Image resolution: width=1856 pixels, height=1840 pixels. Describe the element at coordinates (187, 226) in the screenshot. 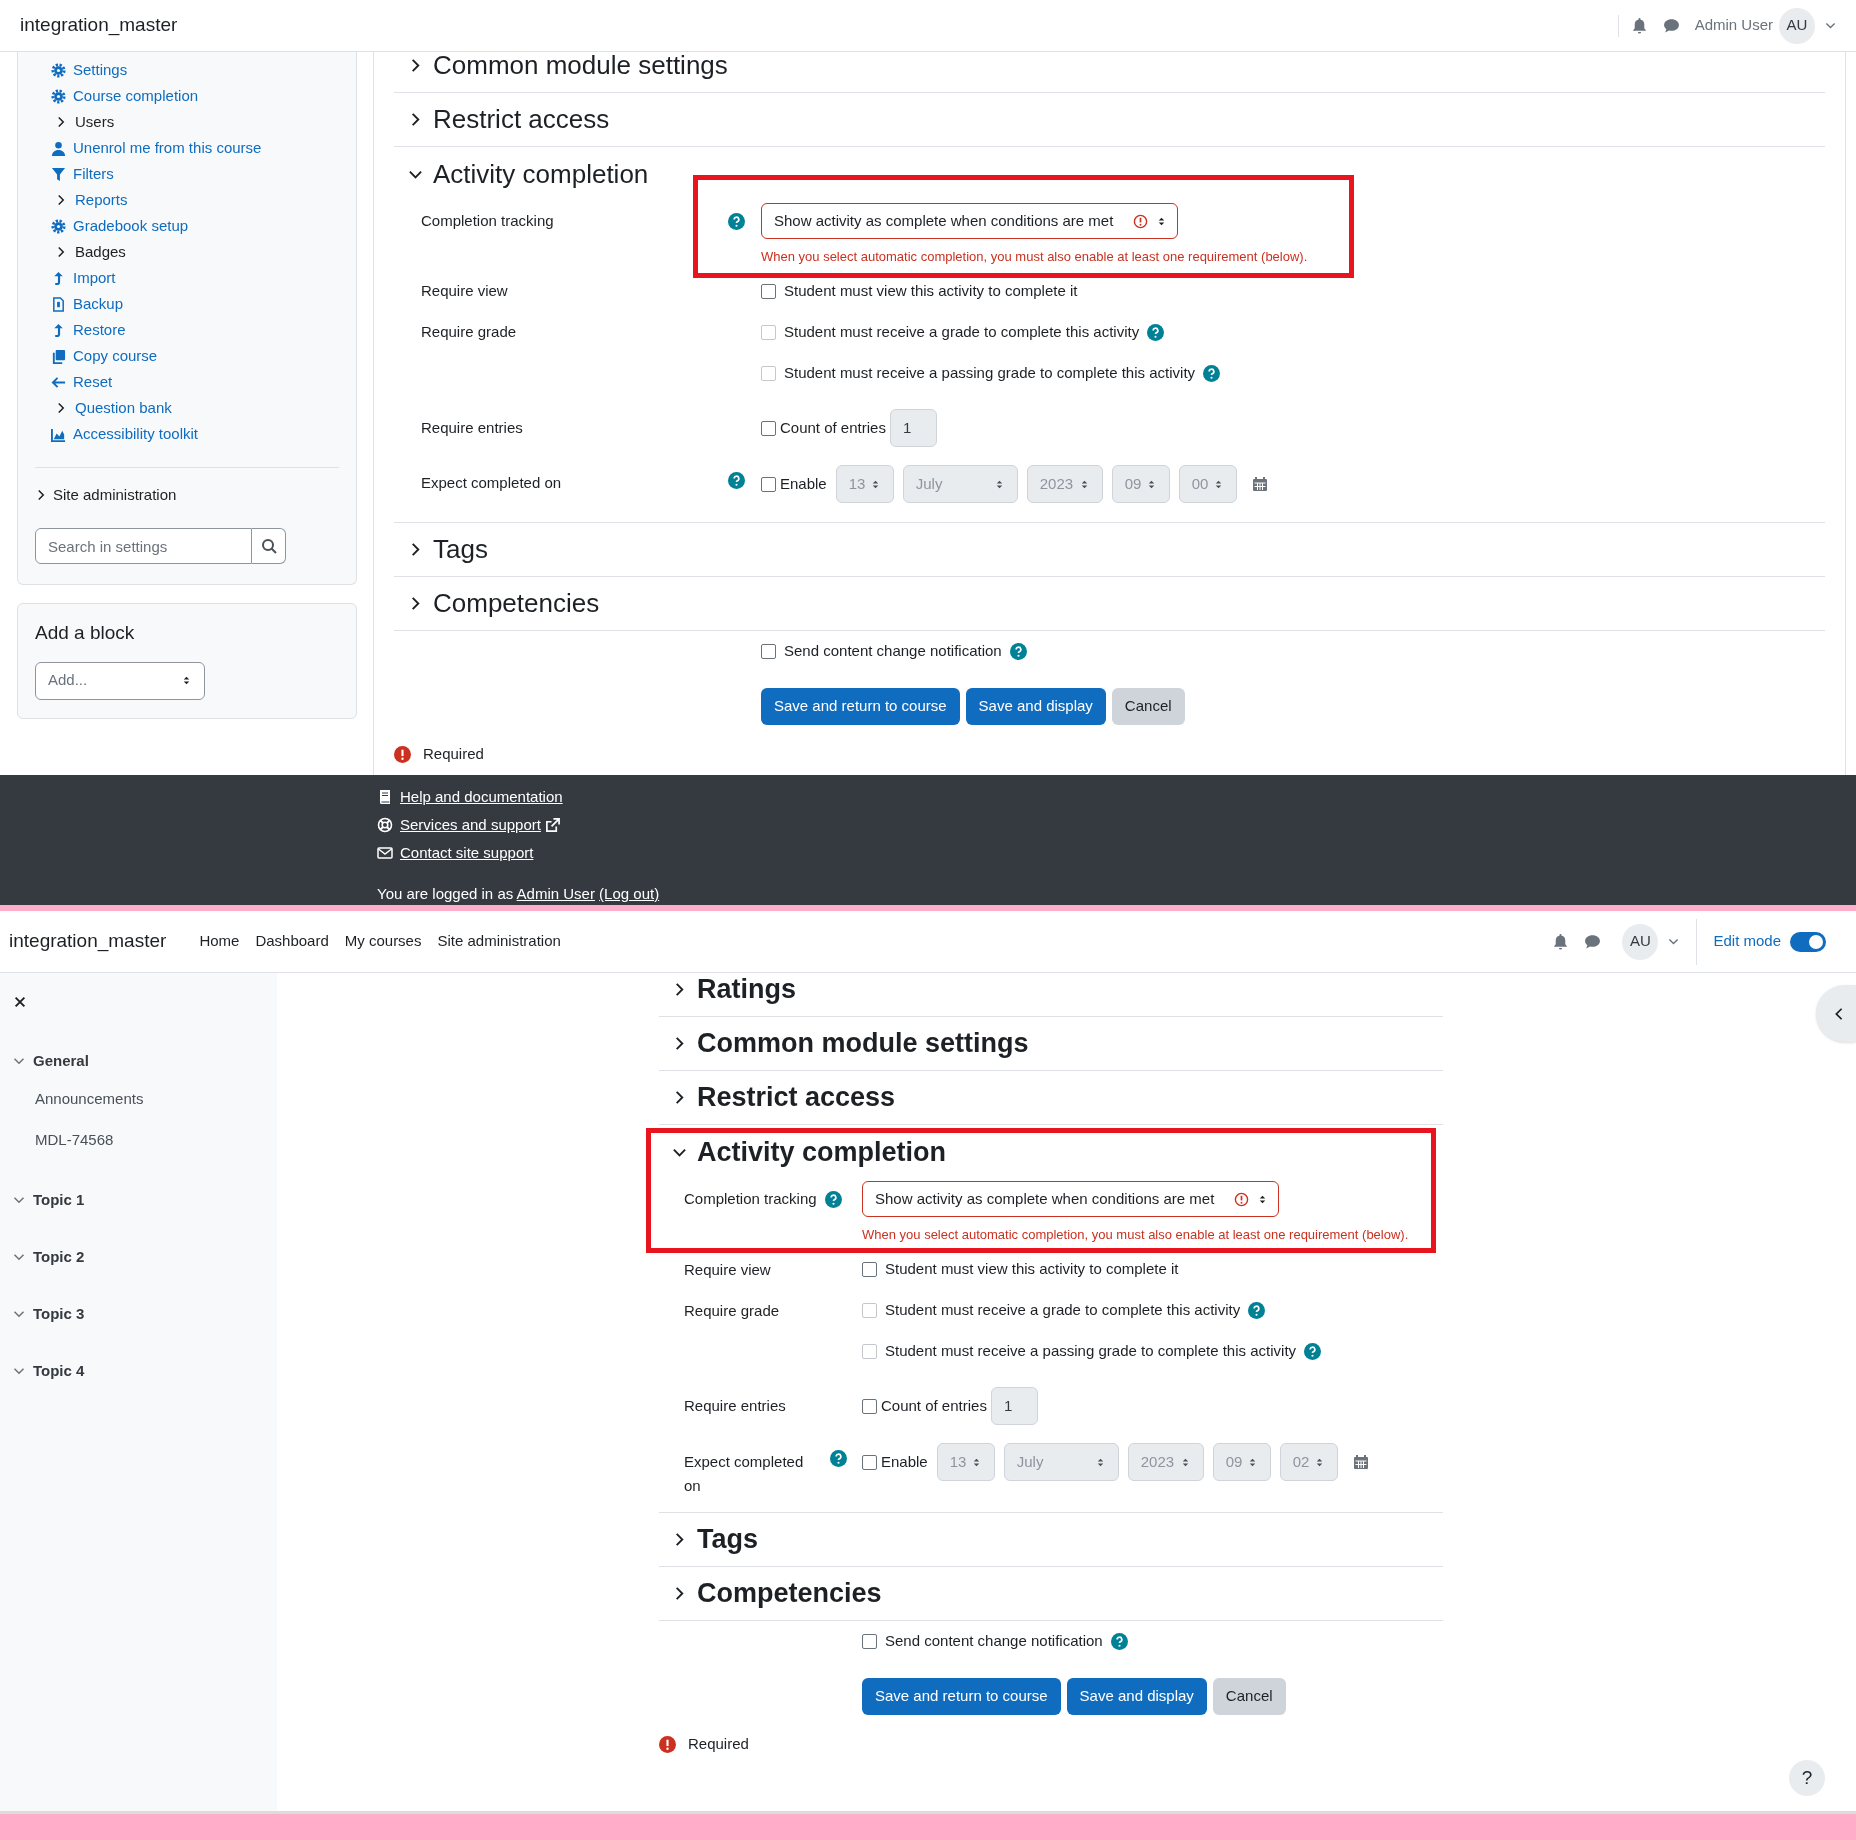

I see `sidebar-item: Gradebook setup` at that location.